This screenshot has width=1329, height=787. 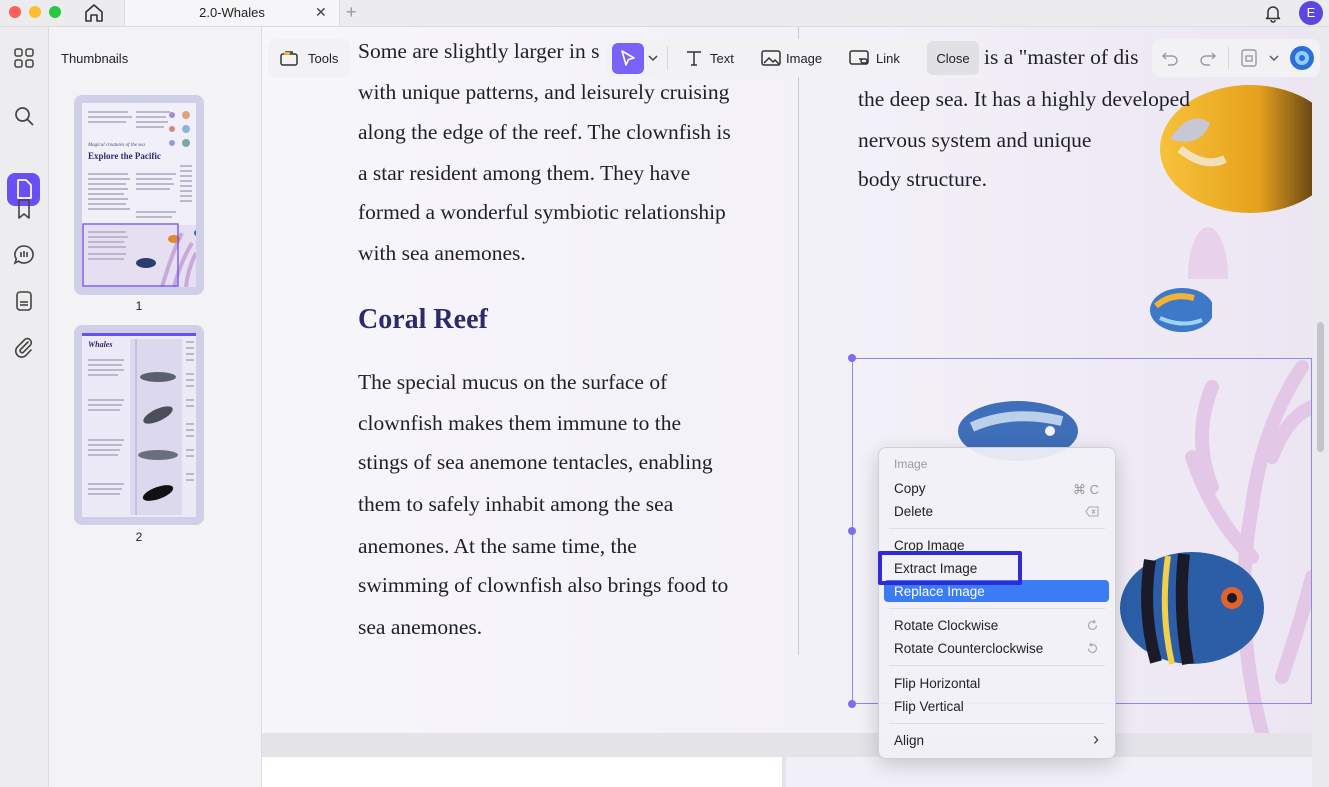 What do you see at coordinates (351, 12) in the screenshot?
I see `new-tab-icon: +` at bounding box center [351, 12].